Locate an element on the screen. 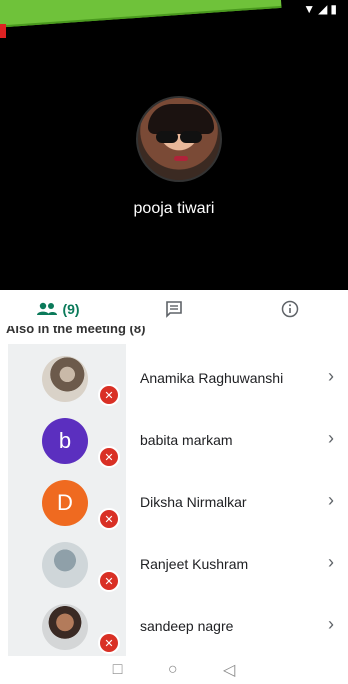 The width and height of the screenshot is (348, 684). tab-people: (9) is located at coordinates (58, 309).